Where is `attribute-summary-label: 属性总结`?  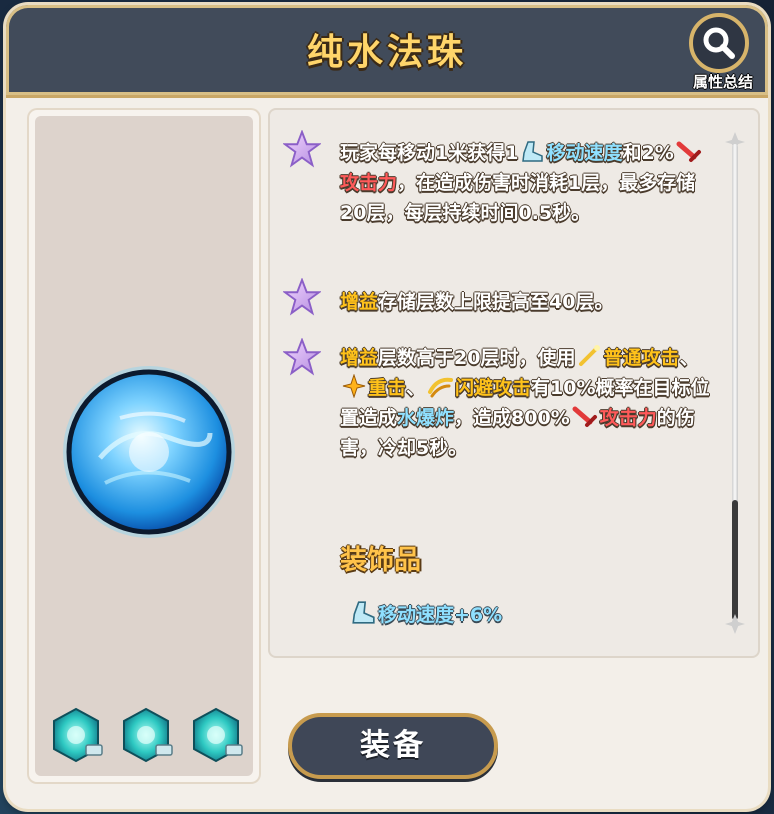 attribute-summary-label: 属性总结 is located at coordinates (722, 82).